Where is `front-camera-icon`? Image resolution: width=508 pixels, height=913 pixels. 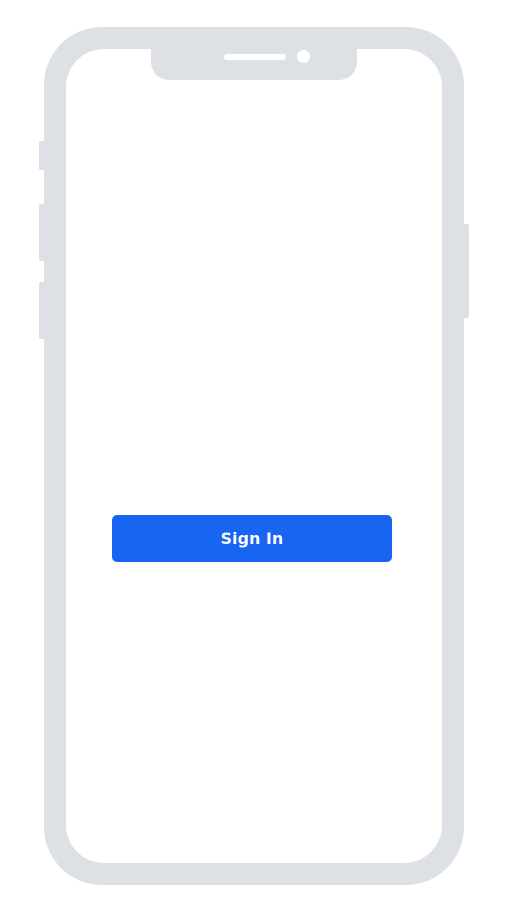
front-camera-icon is located at coordinates (303, 56).